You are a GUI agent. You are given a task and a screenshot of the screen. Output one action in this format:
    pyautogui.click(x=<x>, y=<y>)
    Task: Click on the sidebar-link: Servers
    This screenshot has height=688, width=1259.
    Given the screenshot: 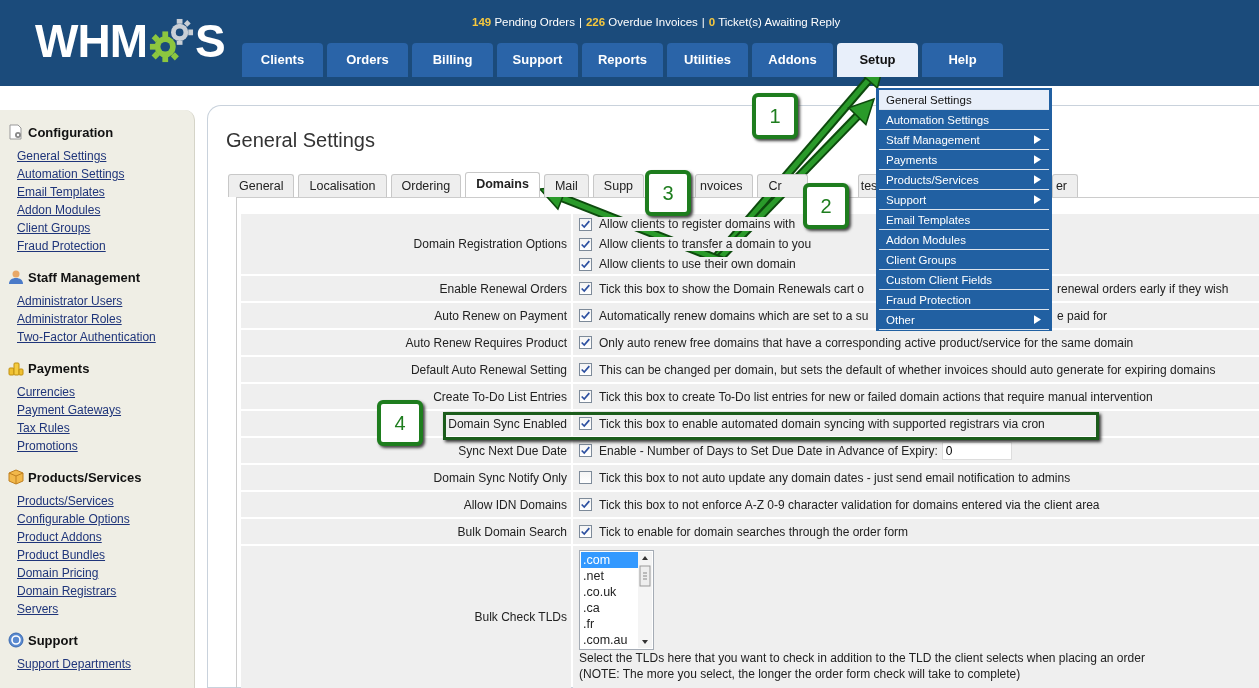 What is the action you would take?
    pyautogui.click(x=38, y=609)
    